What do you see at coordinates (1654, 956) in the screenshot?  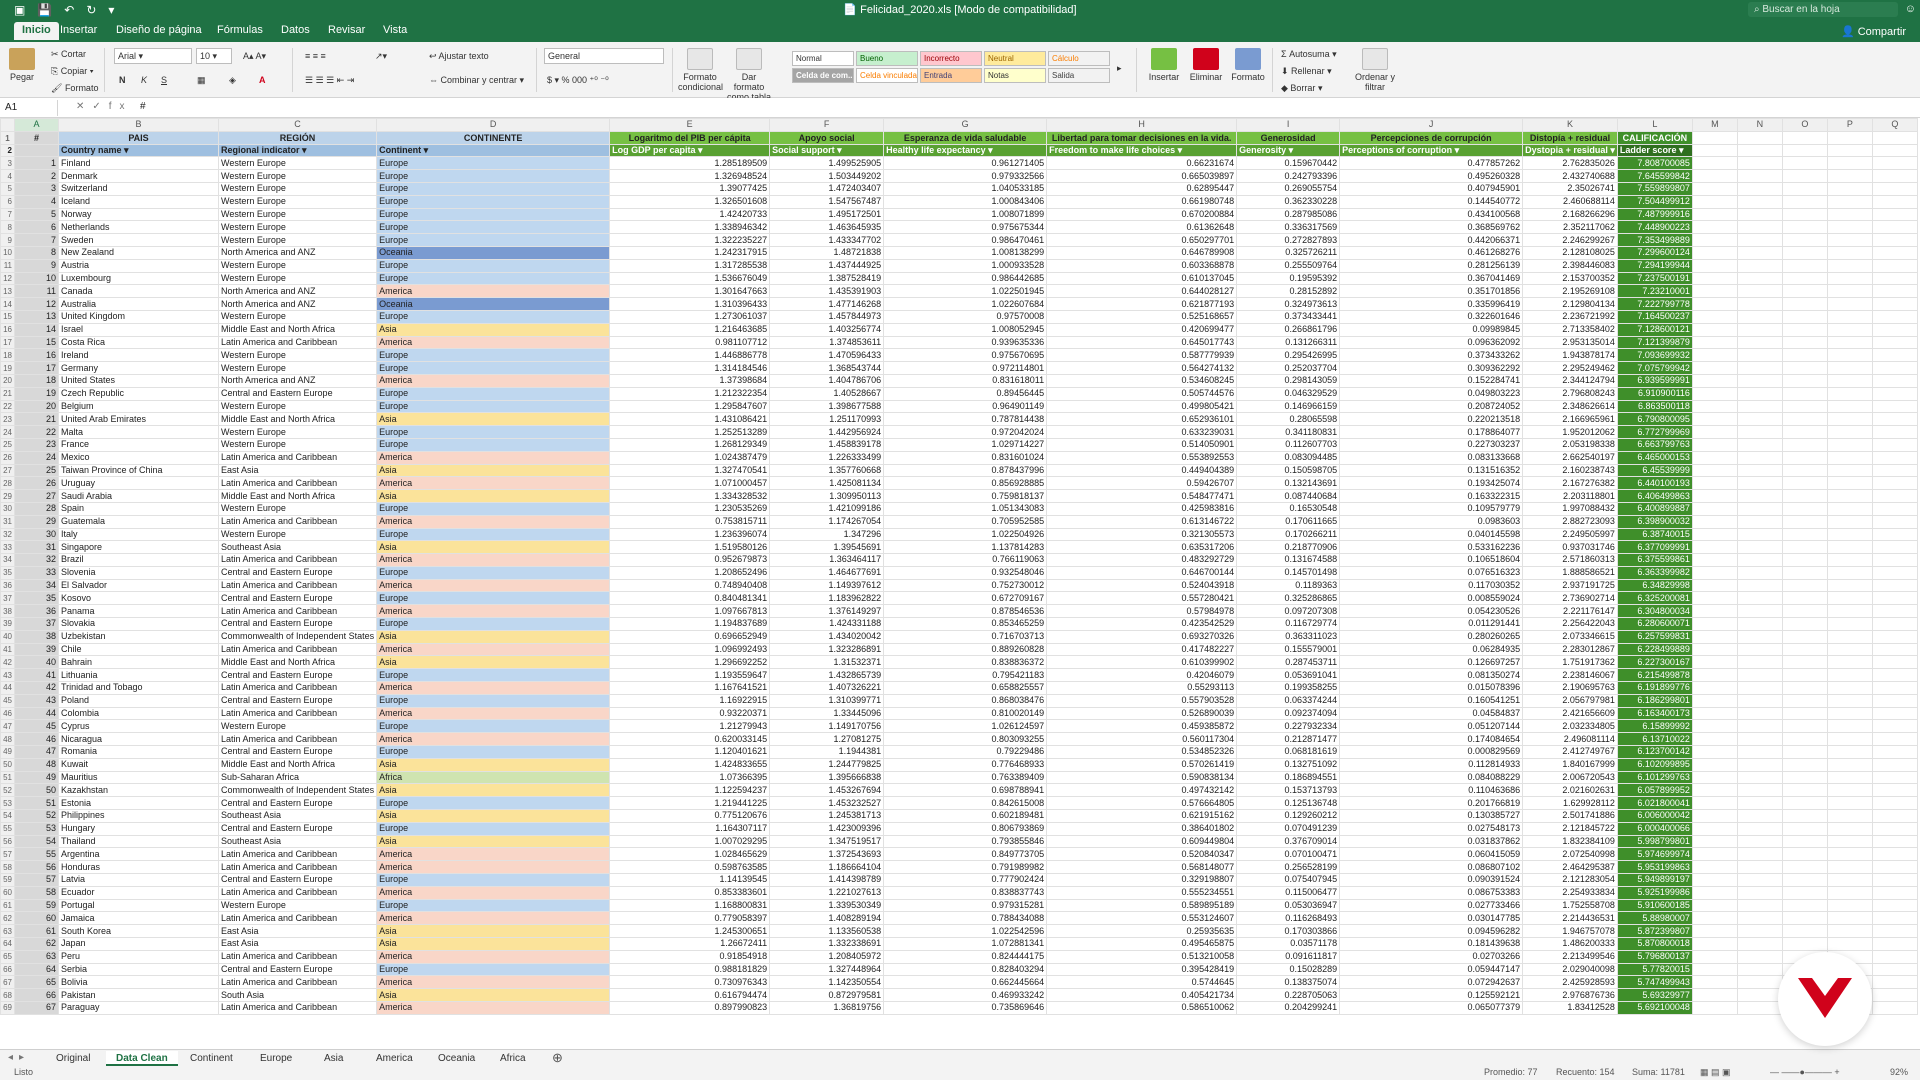 I see `ladder-score-cell: 5.796800137` at bounding box center [1654, 956].